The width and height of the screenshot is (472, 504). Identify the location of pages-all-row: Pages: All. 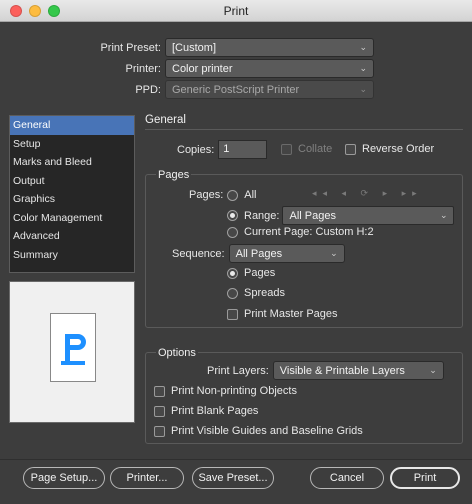
(222, 195).